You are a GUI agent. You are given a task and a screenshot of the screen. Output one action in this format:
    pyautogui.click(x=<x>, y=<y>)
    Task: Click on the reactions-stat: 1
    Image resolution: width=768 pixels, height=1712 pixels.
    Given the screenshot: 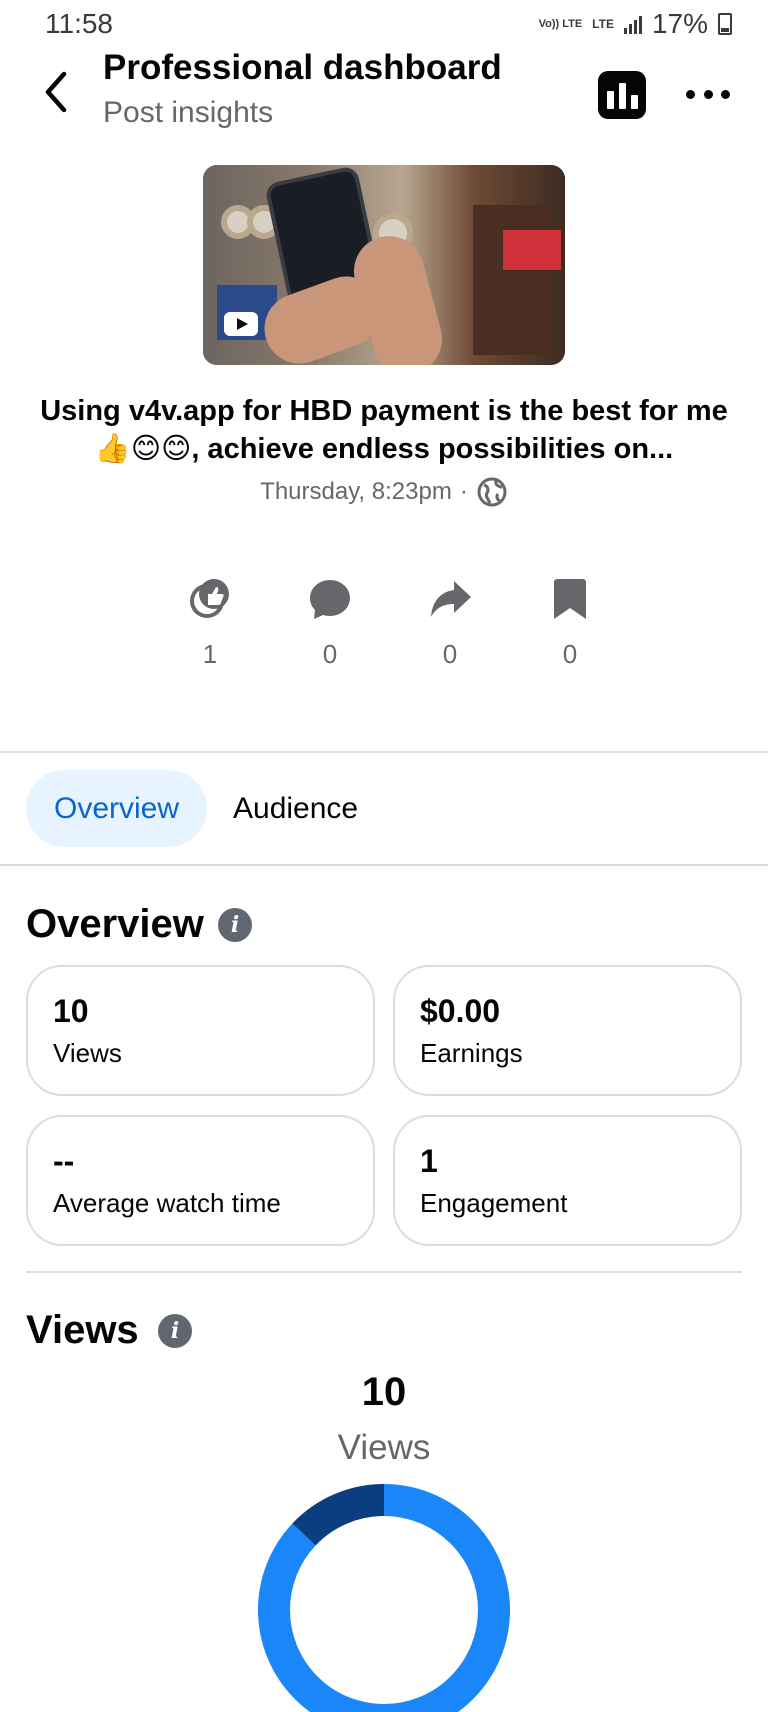 What is the action you would take?
    pyautogui.click(x=210, y=622)
    